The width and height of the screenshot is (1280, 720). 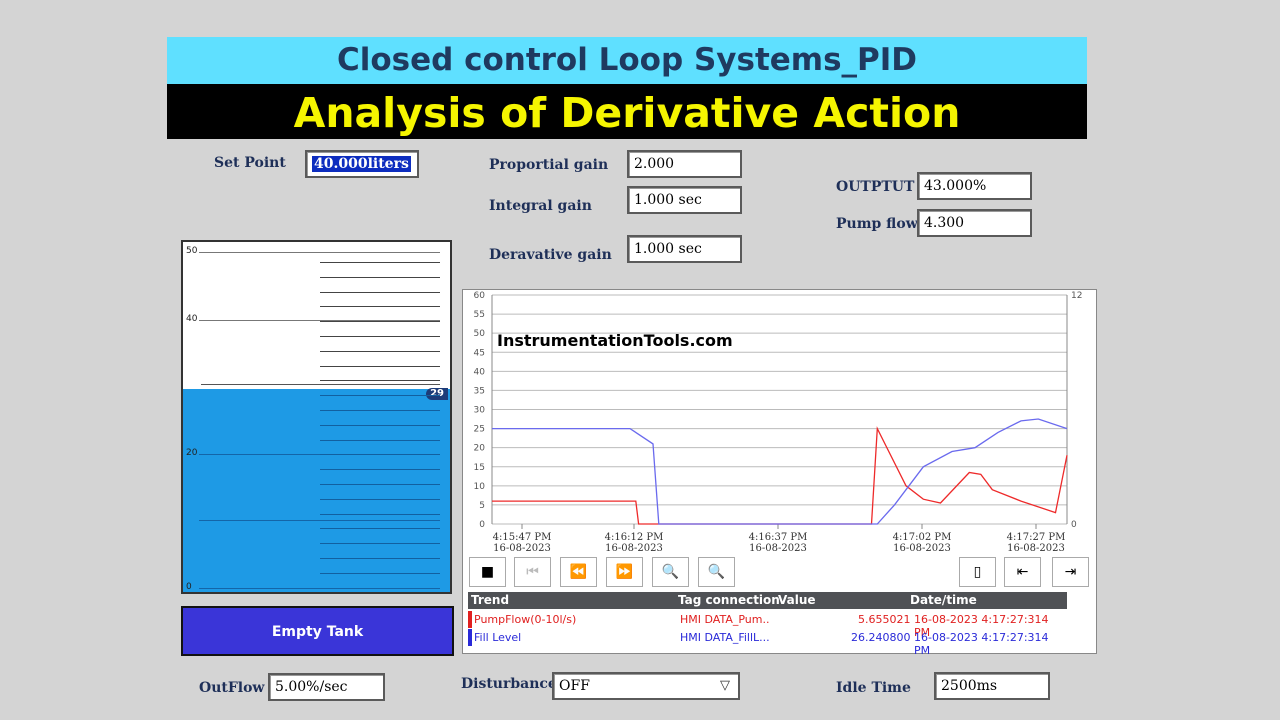 I want to click on pump-flow-label: Pump flow, so click(x=877, y=224).